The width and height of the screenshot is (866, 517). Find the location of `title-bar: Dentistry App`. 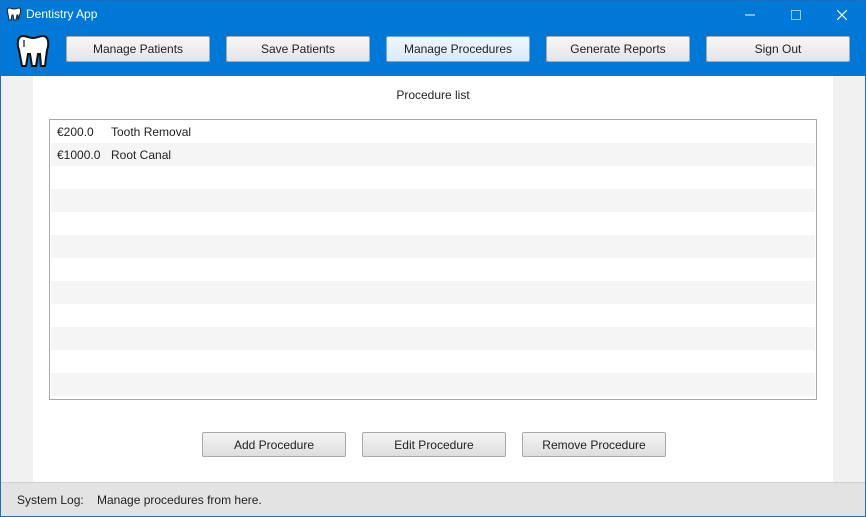

title-bar: Dentistry App is located at coordinates (433, 14).